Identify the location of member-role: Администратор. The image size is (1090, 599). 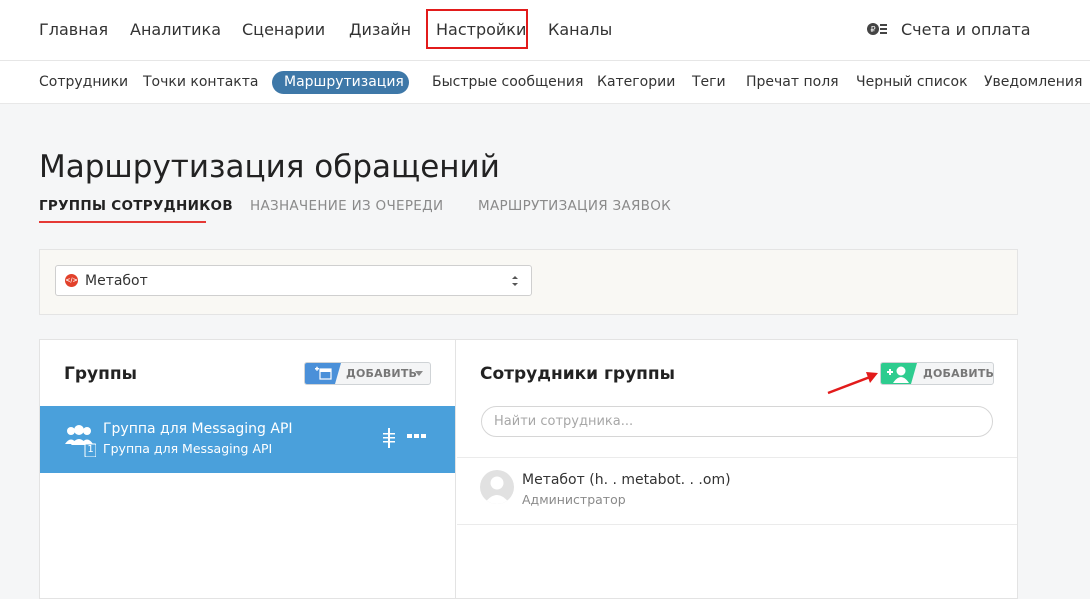
(574, 499).